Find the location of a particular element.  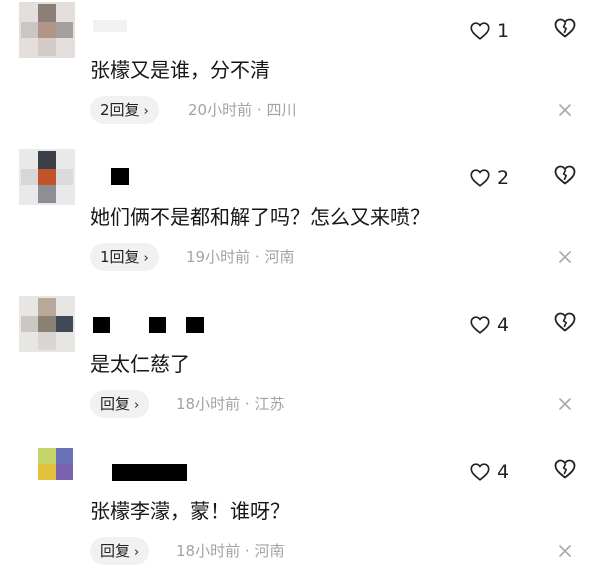

like-button: 1 is located at coordinates (489, 31).